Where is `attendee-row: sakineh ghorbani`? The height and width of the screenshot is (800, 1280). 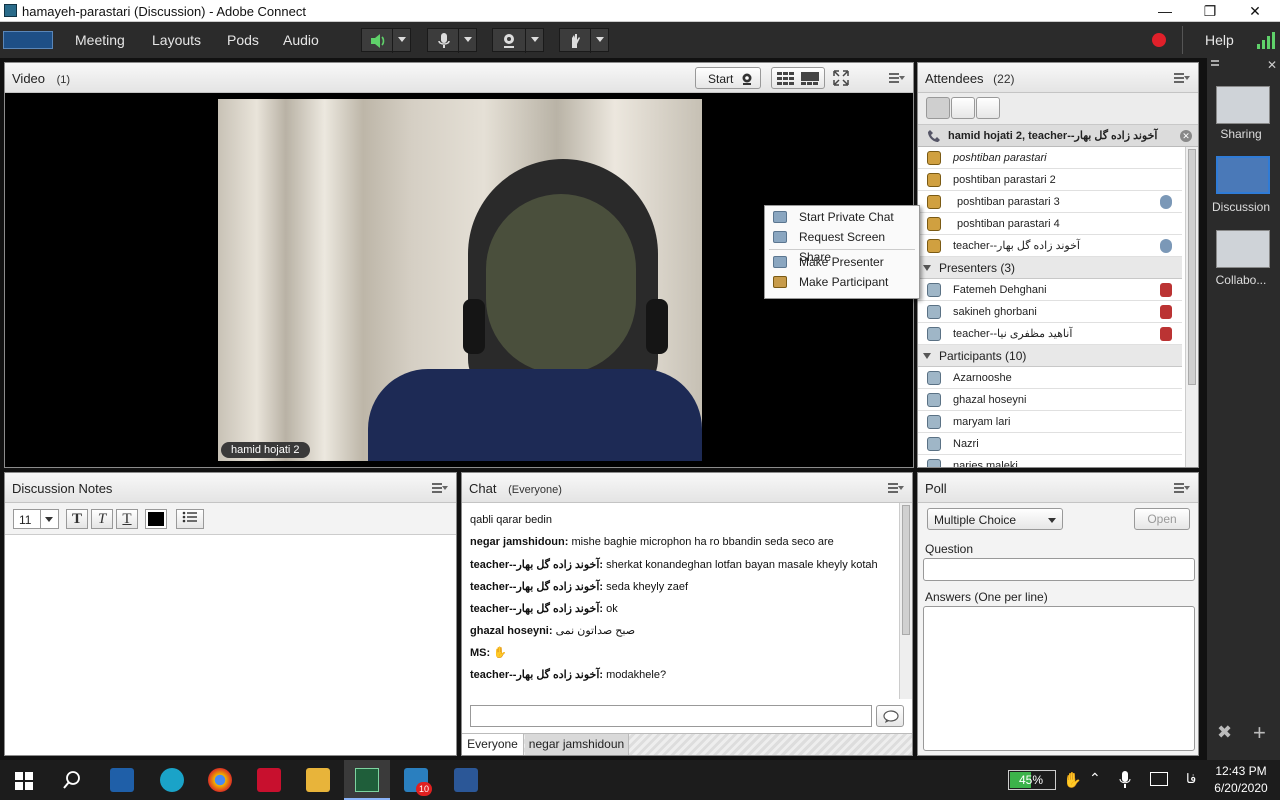 attendee-row: sakineh ghorbani is located at coordinates (1050, 312).